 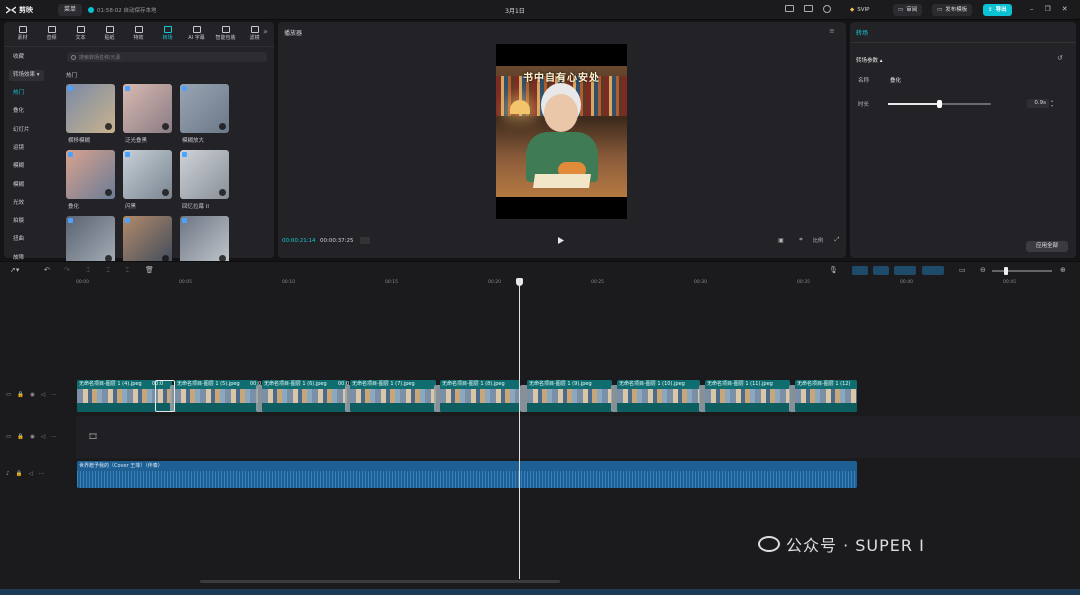 I want to click on redo-icon: ↷, so click(x=67, y=270).